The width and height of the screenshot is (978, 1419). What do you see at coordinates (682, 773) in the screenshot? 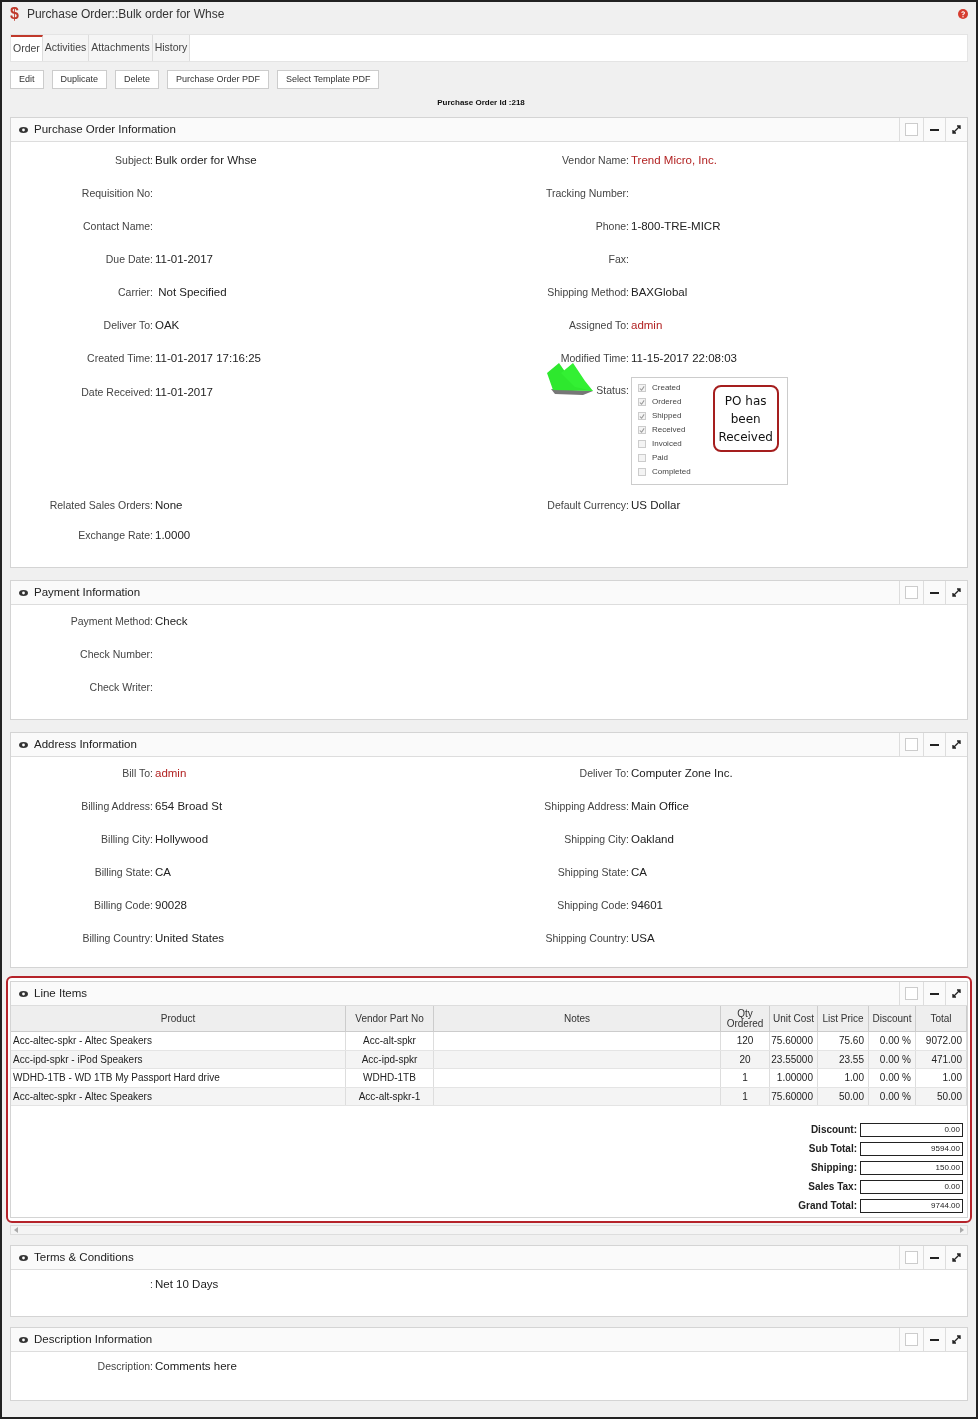
I see `field-value: Computer Zone Inc.` at bounding box center [682, 773].